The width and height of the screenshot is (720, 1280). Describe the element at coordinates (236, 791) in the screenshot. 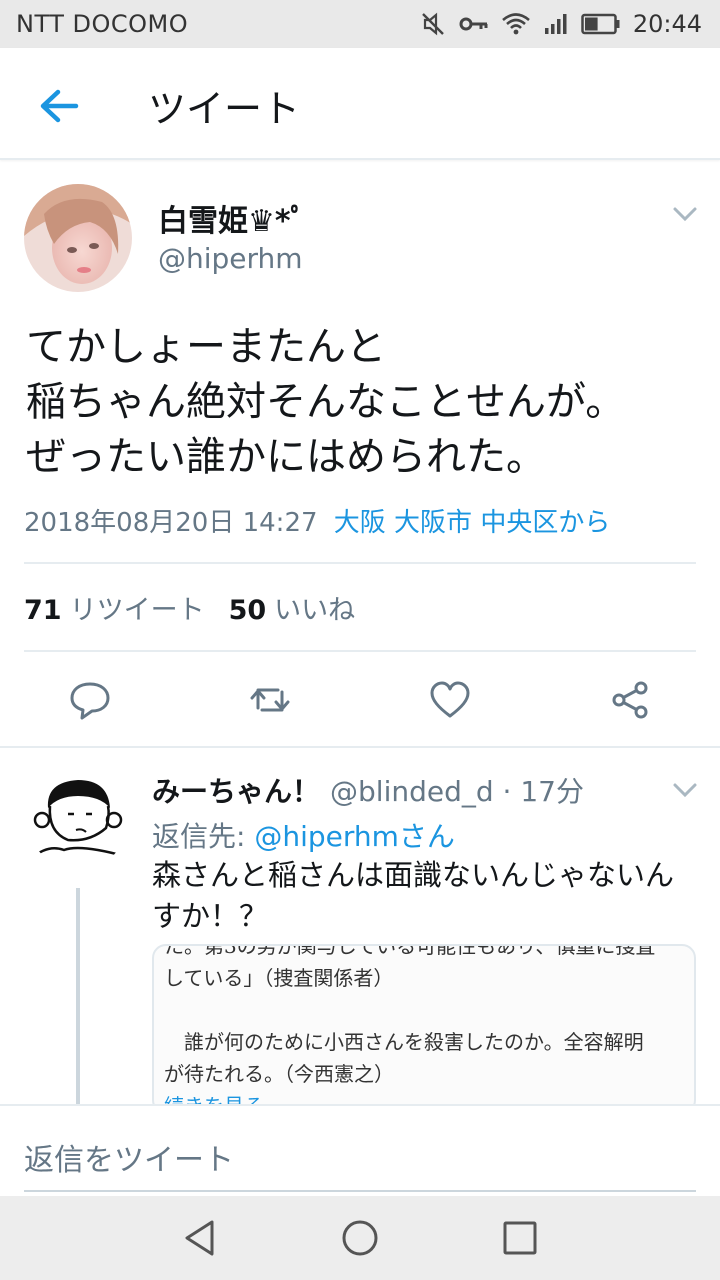

I see `reply-author-name: みーちゃん！` at that location.